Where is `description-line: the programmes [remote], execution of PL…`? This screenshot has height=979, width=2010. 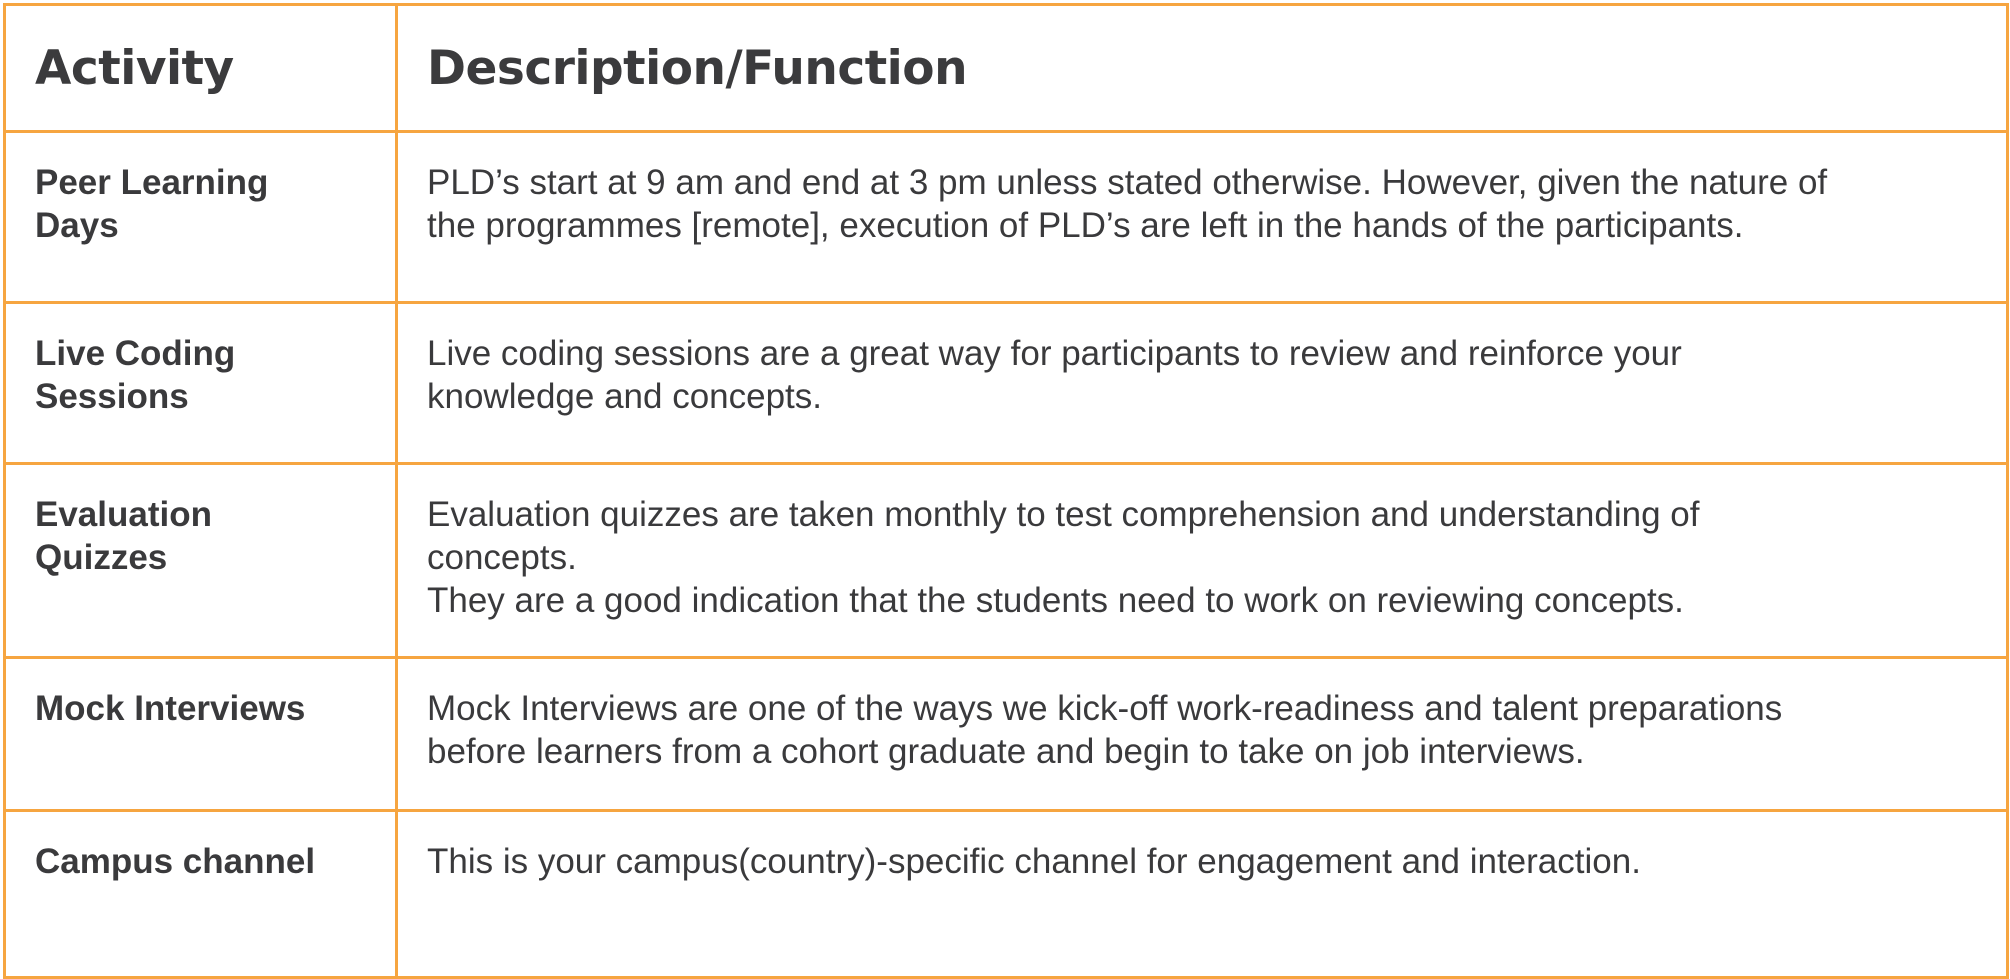
description-line: the programmes [remote], execution of PL… is located at coordinates (1085, 225).